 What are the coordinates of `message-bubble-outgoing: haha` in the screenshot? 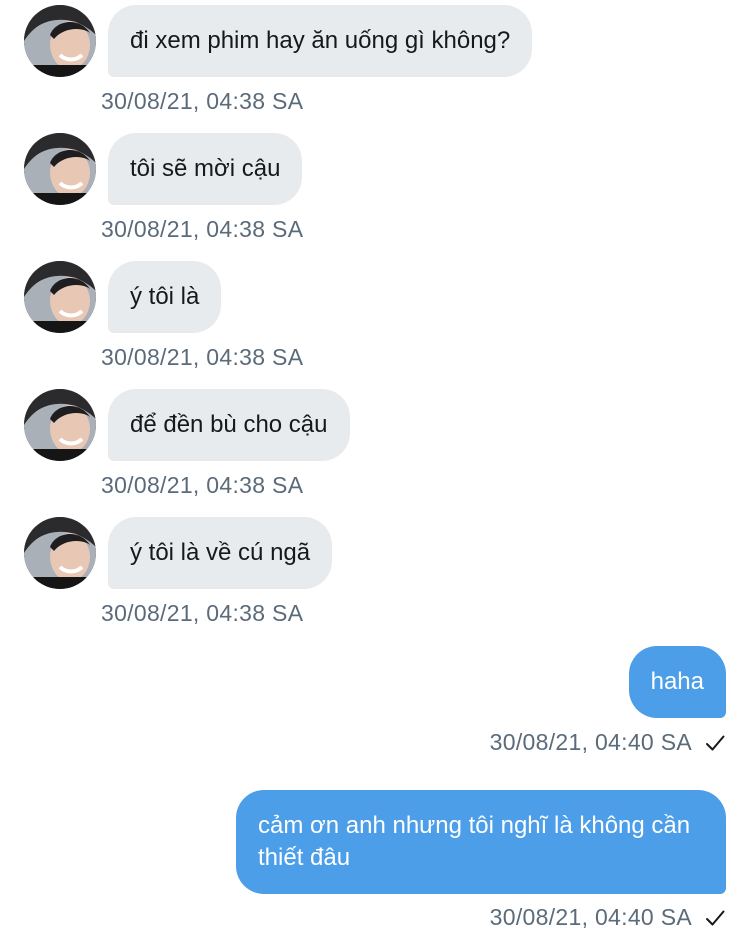 It's located at (677, 682).